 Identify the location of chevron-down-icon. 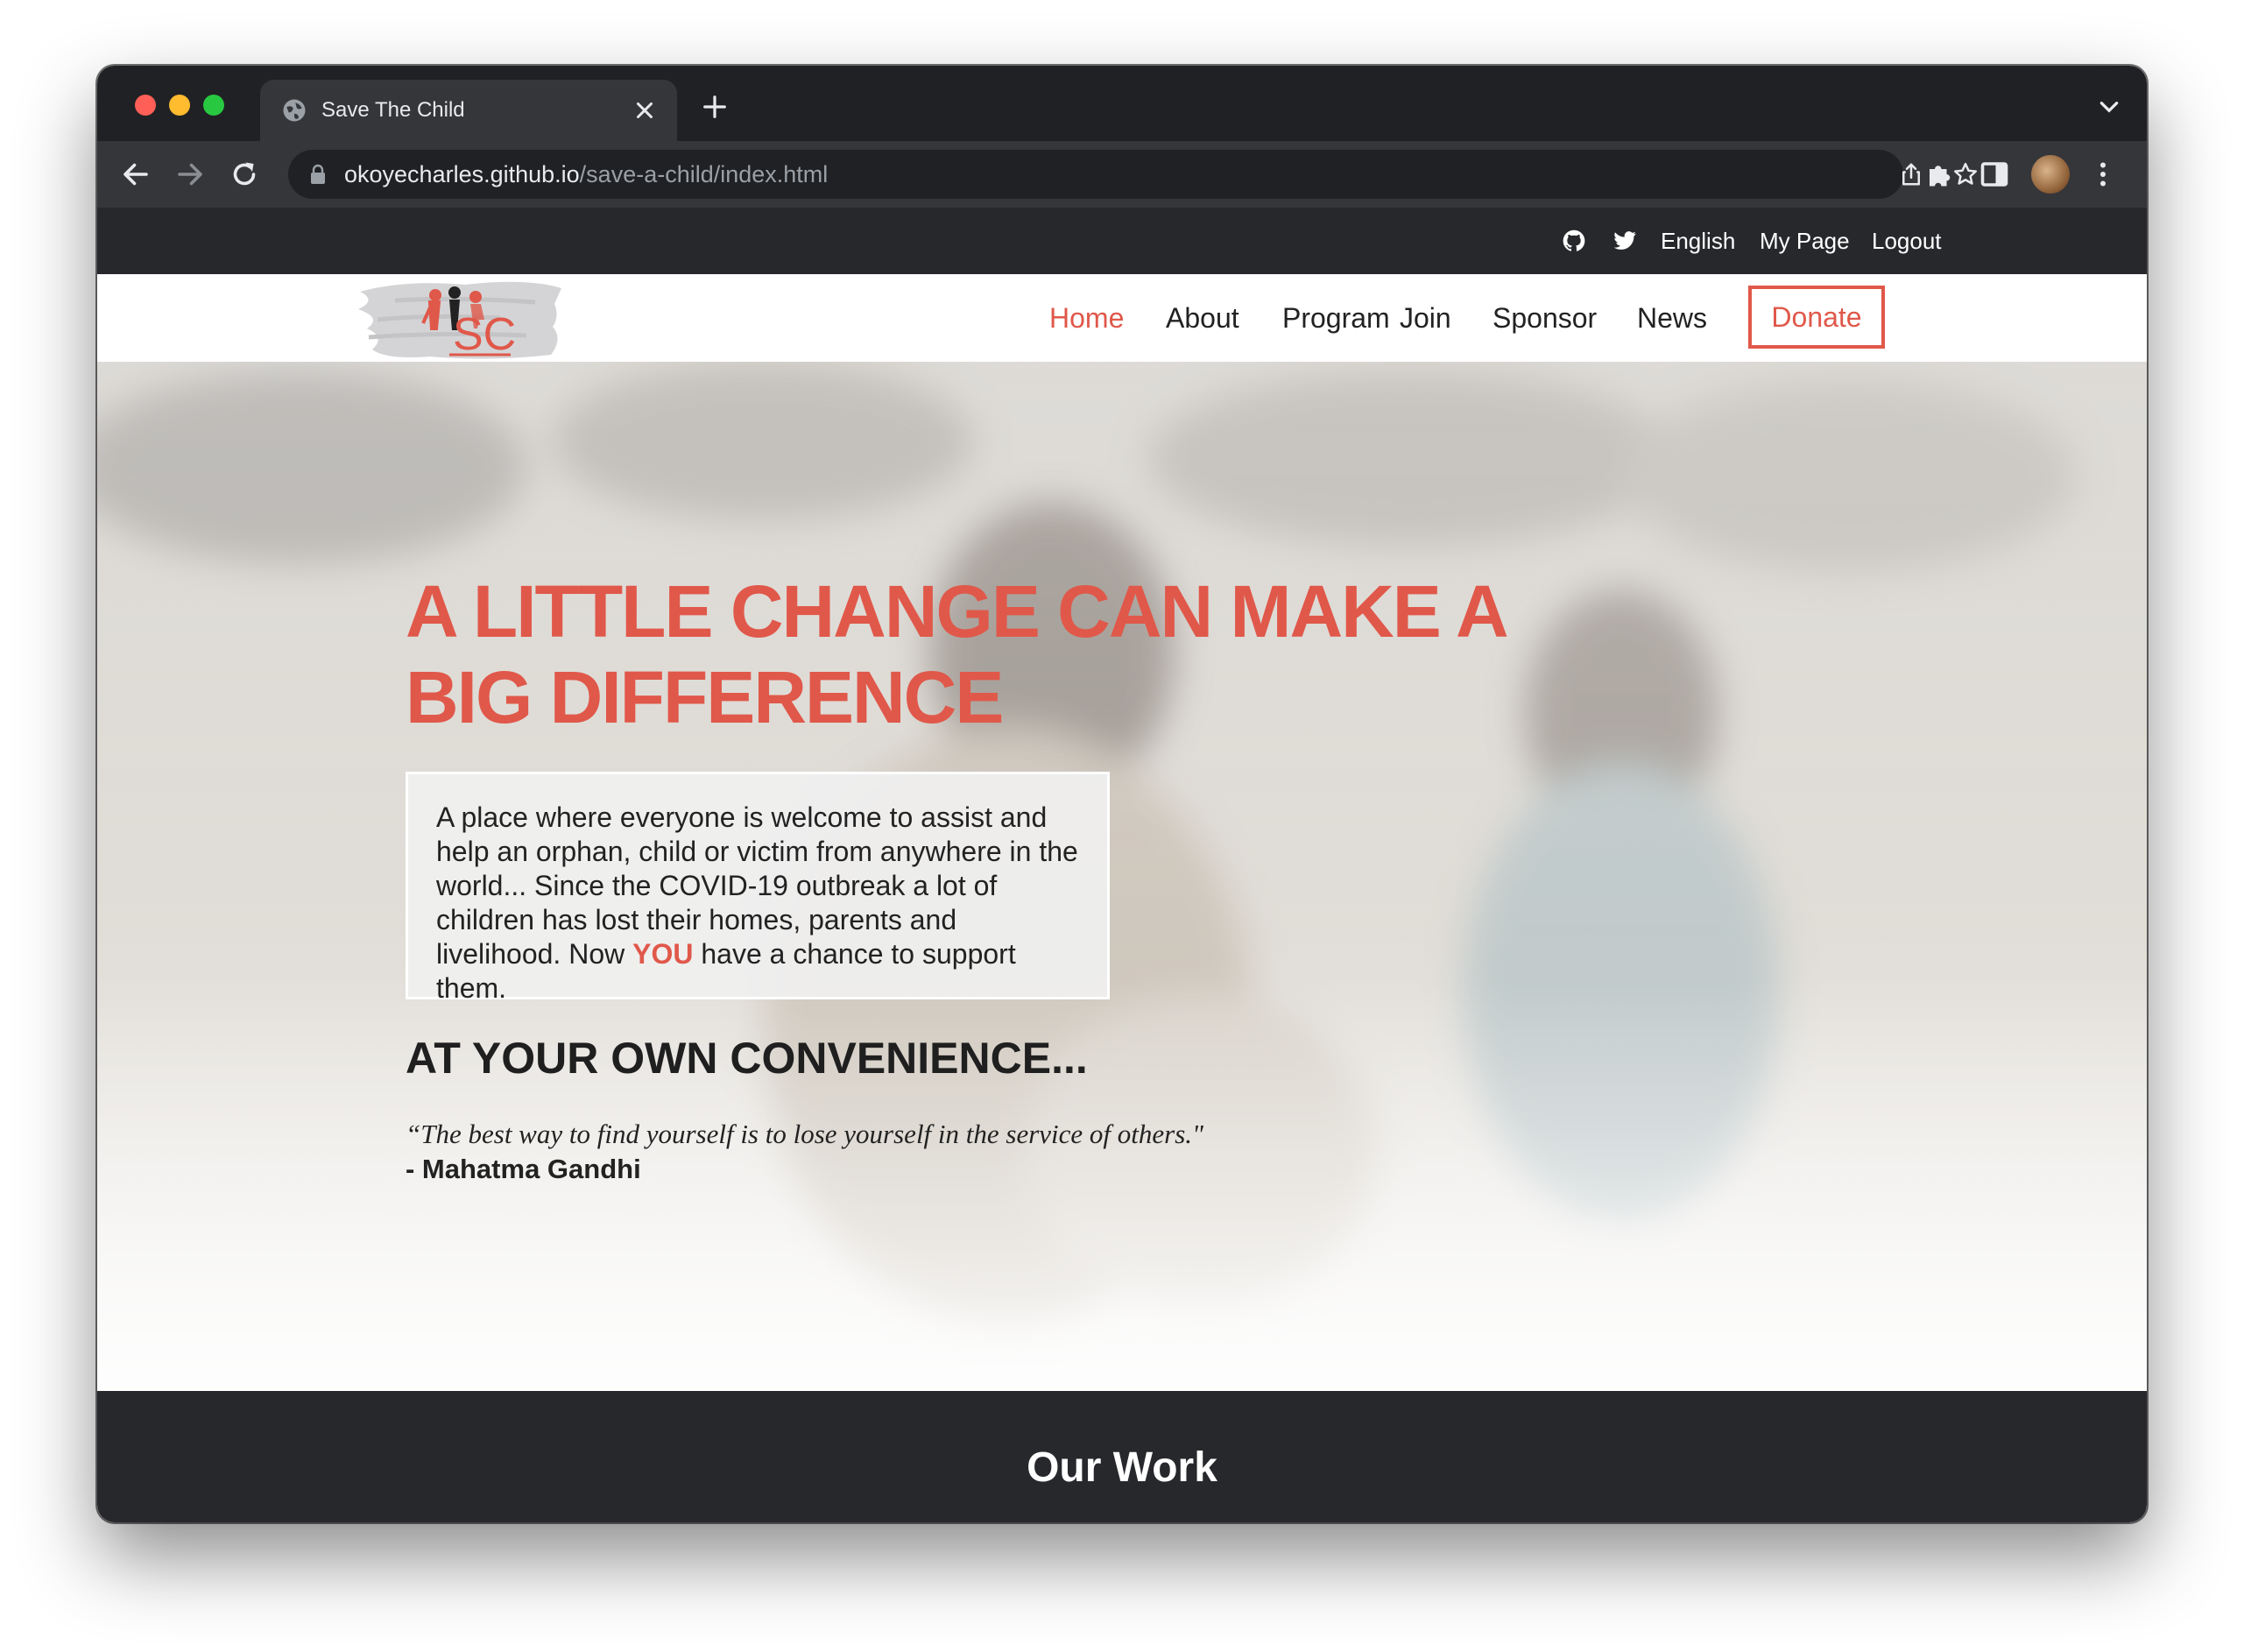
(2109, 107).